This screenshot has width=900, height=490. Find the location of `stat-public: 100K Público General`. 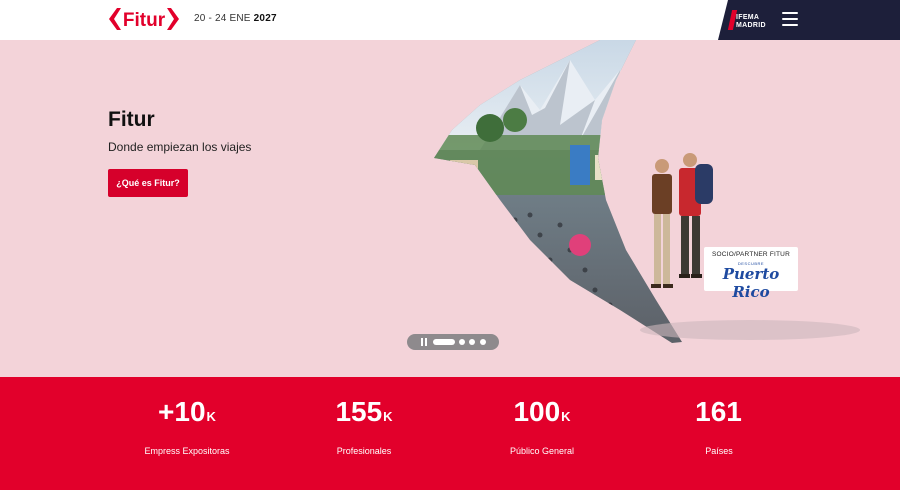

stat-public: 100K Público General is located at coordinates (542, 425).